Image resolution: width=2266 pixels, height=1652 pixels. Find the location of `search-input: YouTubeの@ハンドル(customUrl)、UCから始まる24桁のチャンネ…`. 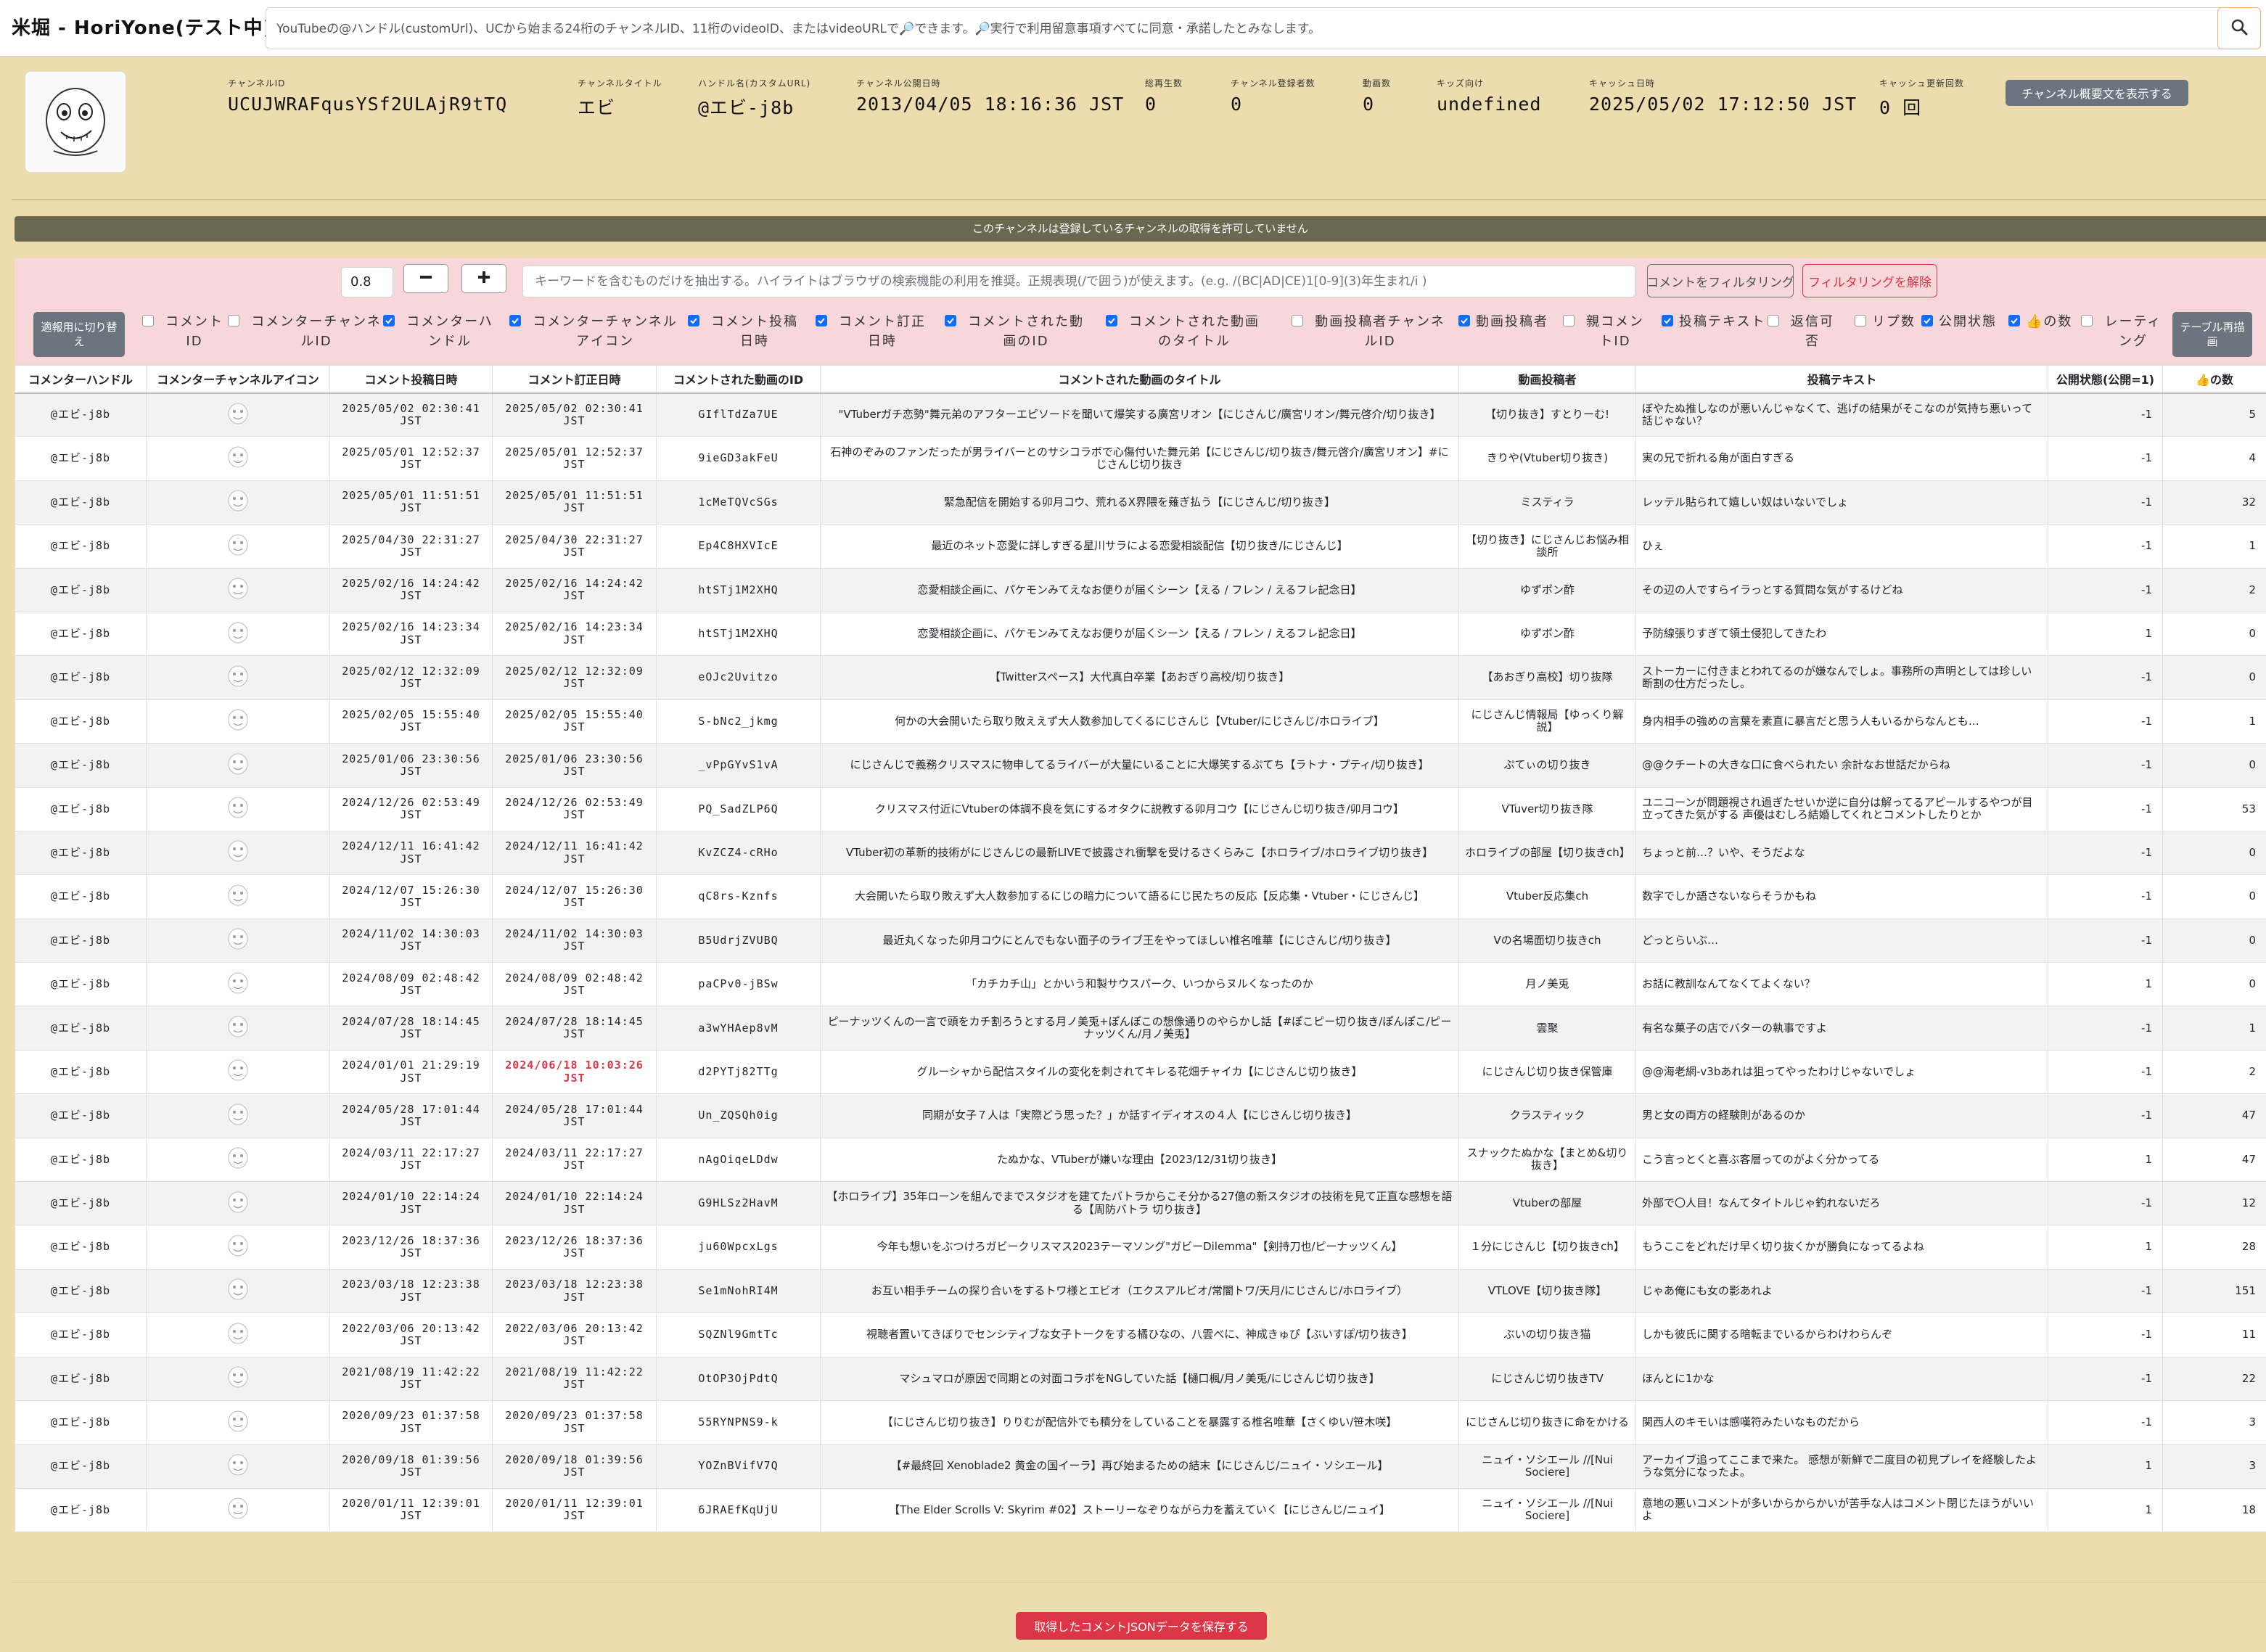

search-input: YouTubeの@ハンドル(customUrl)、UCから始まる24桁のチャンネ… is located at coordinates (1245, 28).